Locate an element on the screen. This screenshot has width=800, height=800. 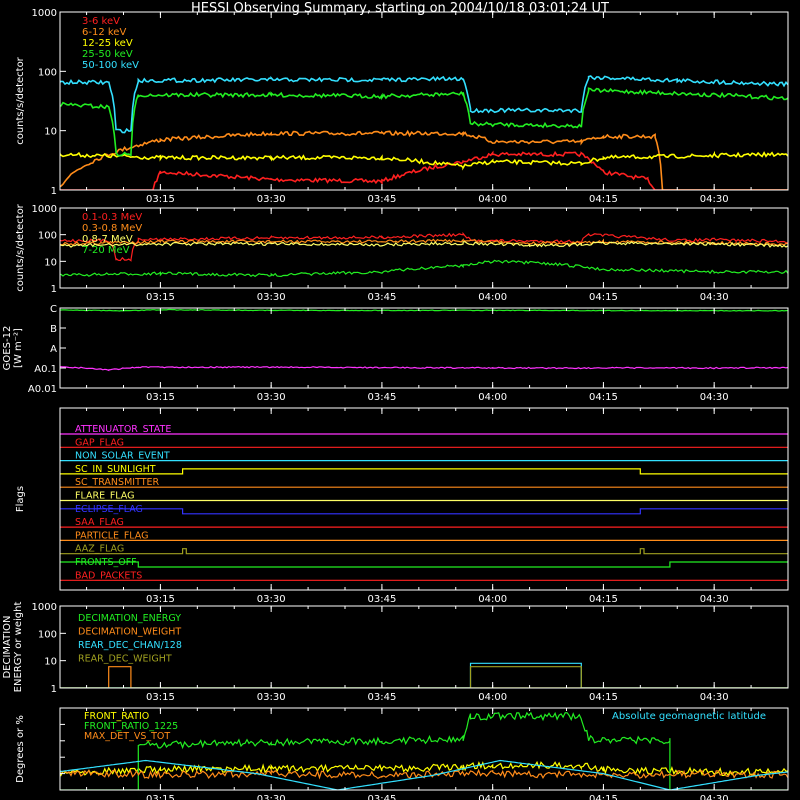
y-axis-label: Degrees or % is located at coordinates (20, 749).